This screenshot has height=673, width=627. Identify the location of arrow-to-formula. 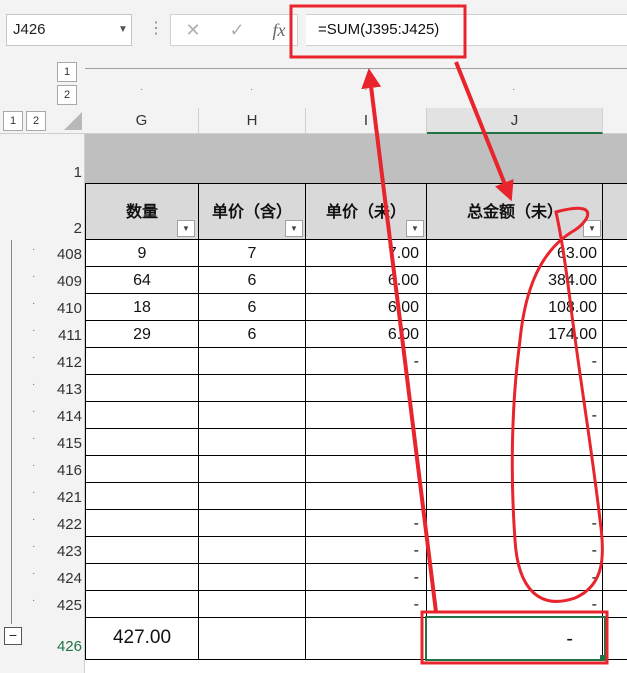
(399, 340).